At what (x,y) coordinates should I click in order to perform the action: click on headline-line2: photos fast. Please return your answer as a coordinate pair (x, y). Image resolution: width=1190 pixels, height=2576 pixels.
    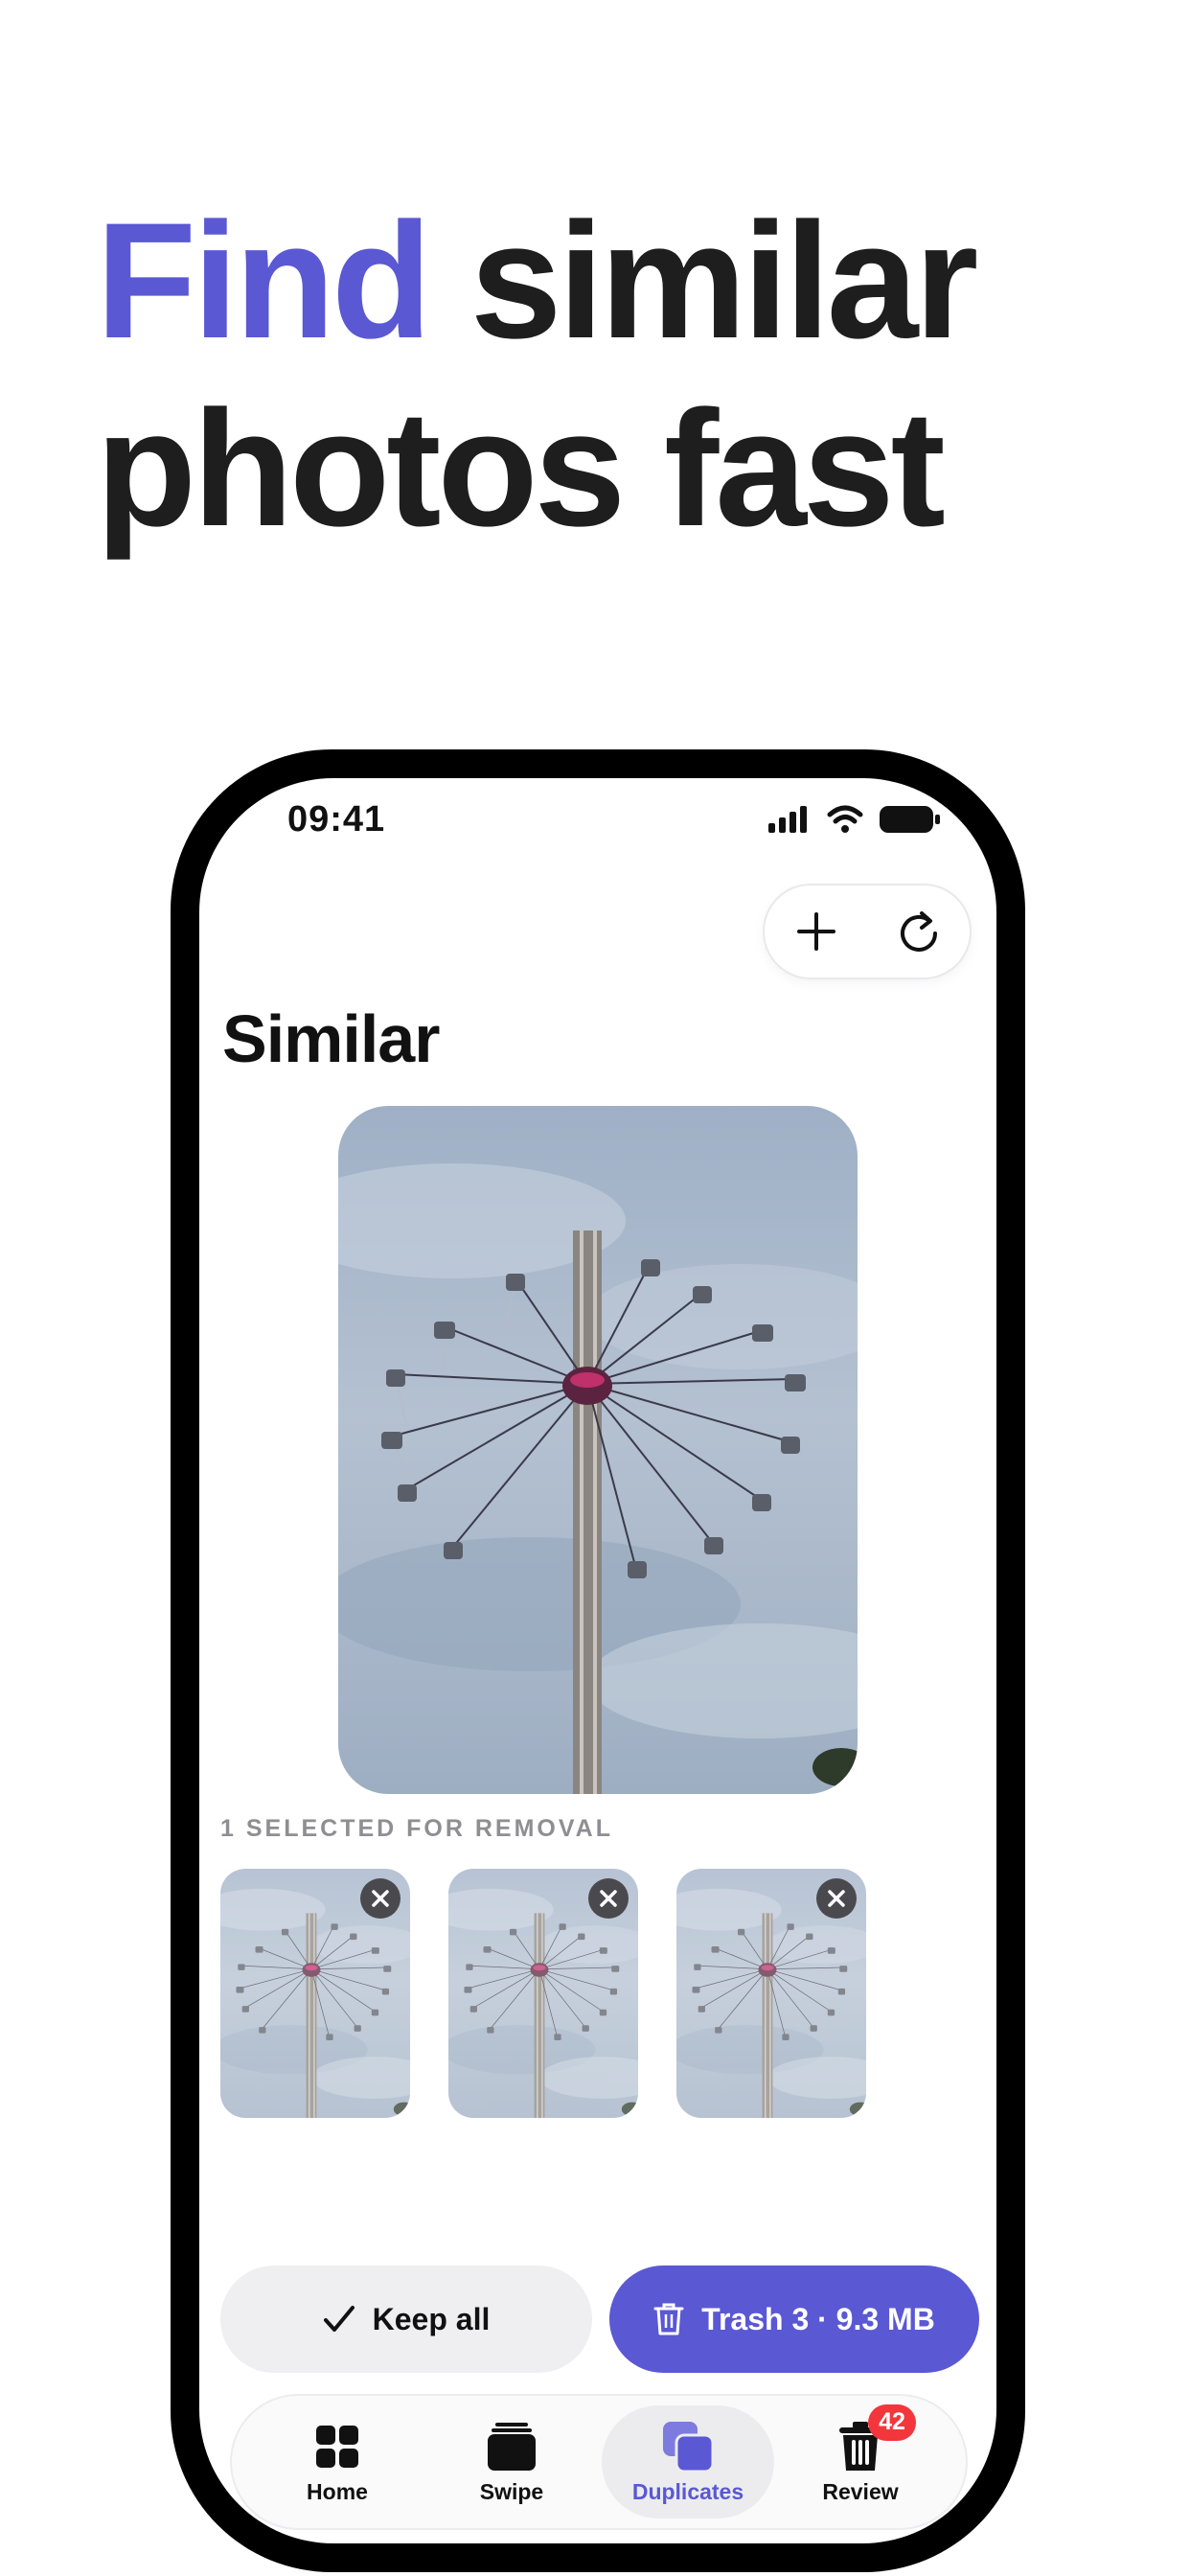
    Looking at the image, I should click on (521, 469).